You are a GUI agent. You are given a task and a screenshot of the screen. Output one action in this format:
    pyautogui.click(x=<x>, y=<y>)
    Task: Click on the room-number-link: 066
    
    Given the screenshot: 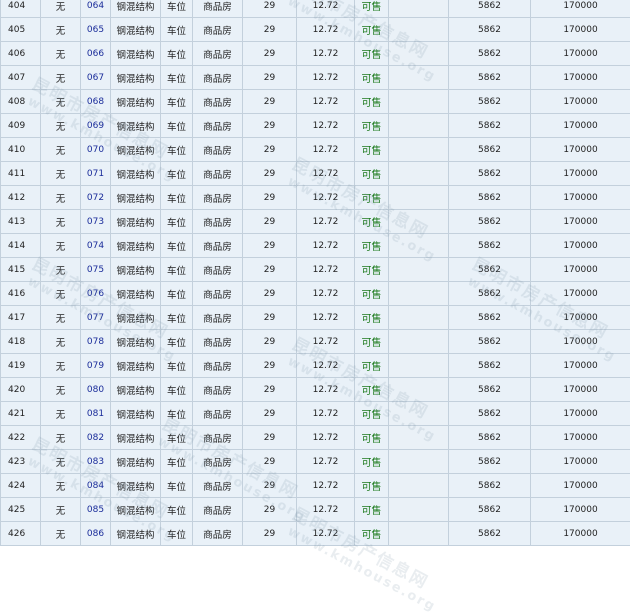 What is the action you would take?
    pyautogui.click(x=96, y=54)
    